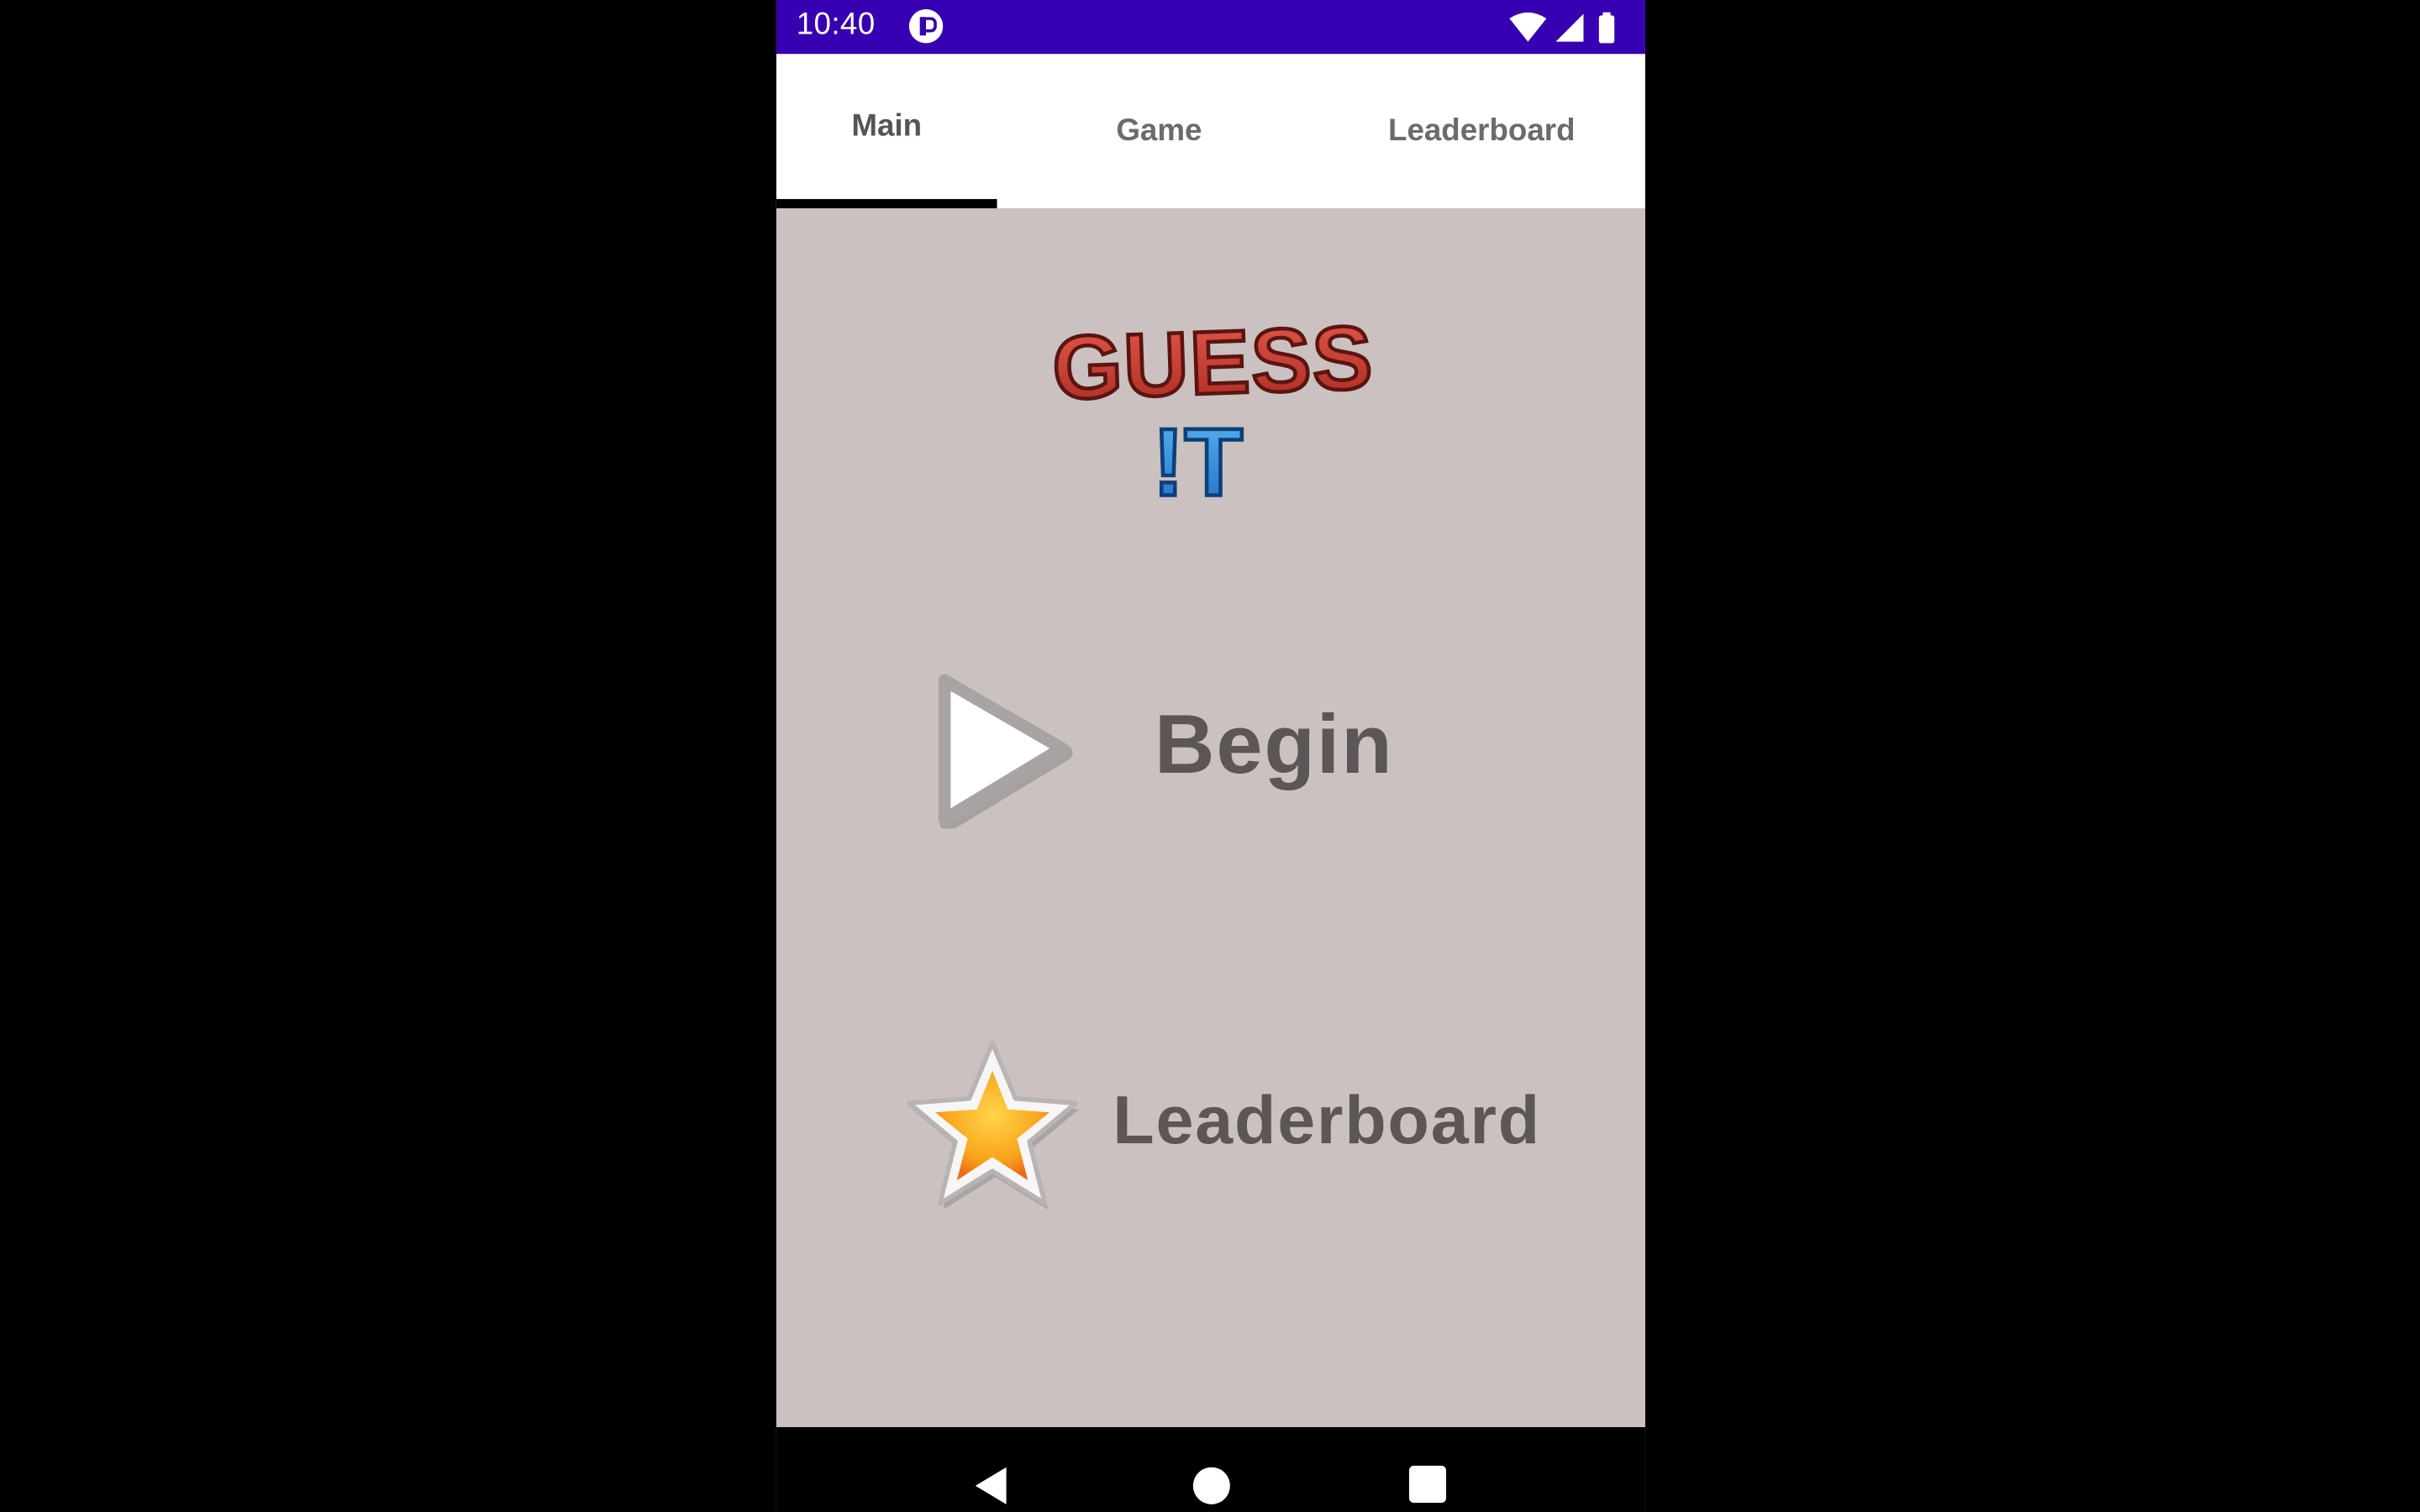 The height and width of the screenshot is (1512, 2420). What do you see at coordinates (1327, 1121) in the screenshot?
I see `leaderboard-label: Leaderboard` at bounding box center [1327, 1121].